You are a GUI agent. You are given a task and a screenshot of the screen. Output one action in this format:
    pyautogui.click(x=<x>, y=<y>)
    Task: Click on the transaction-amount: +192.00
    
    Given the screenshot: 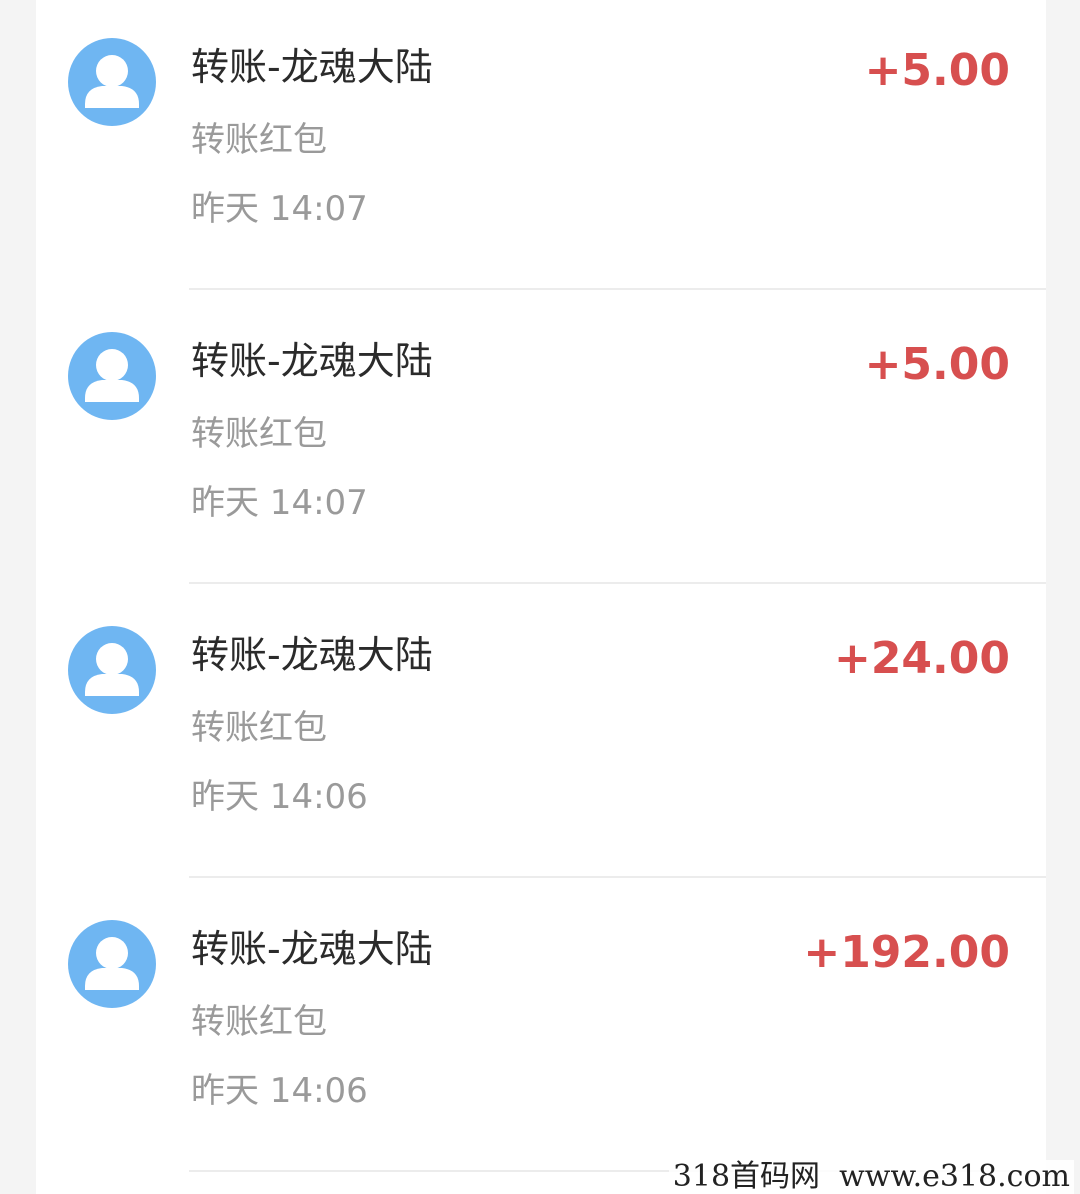 What is the action you would take?
    pyautogui.click(x=906, y=952)
    